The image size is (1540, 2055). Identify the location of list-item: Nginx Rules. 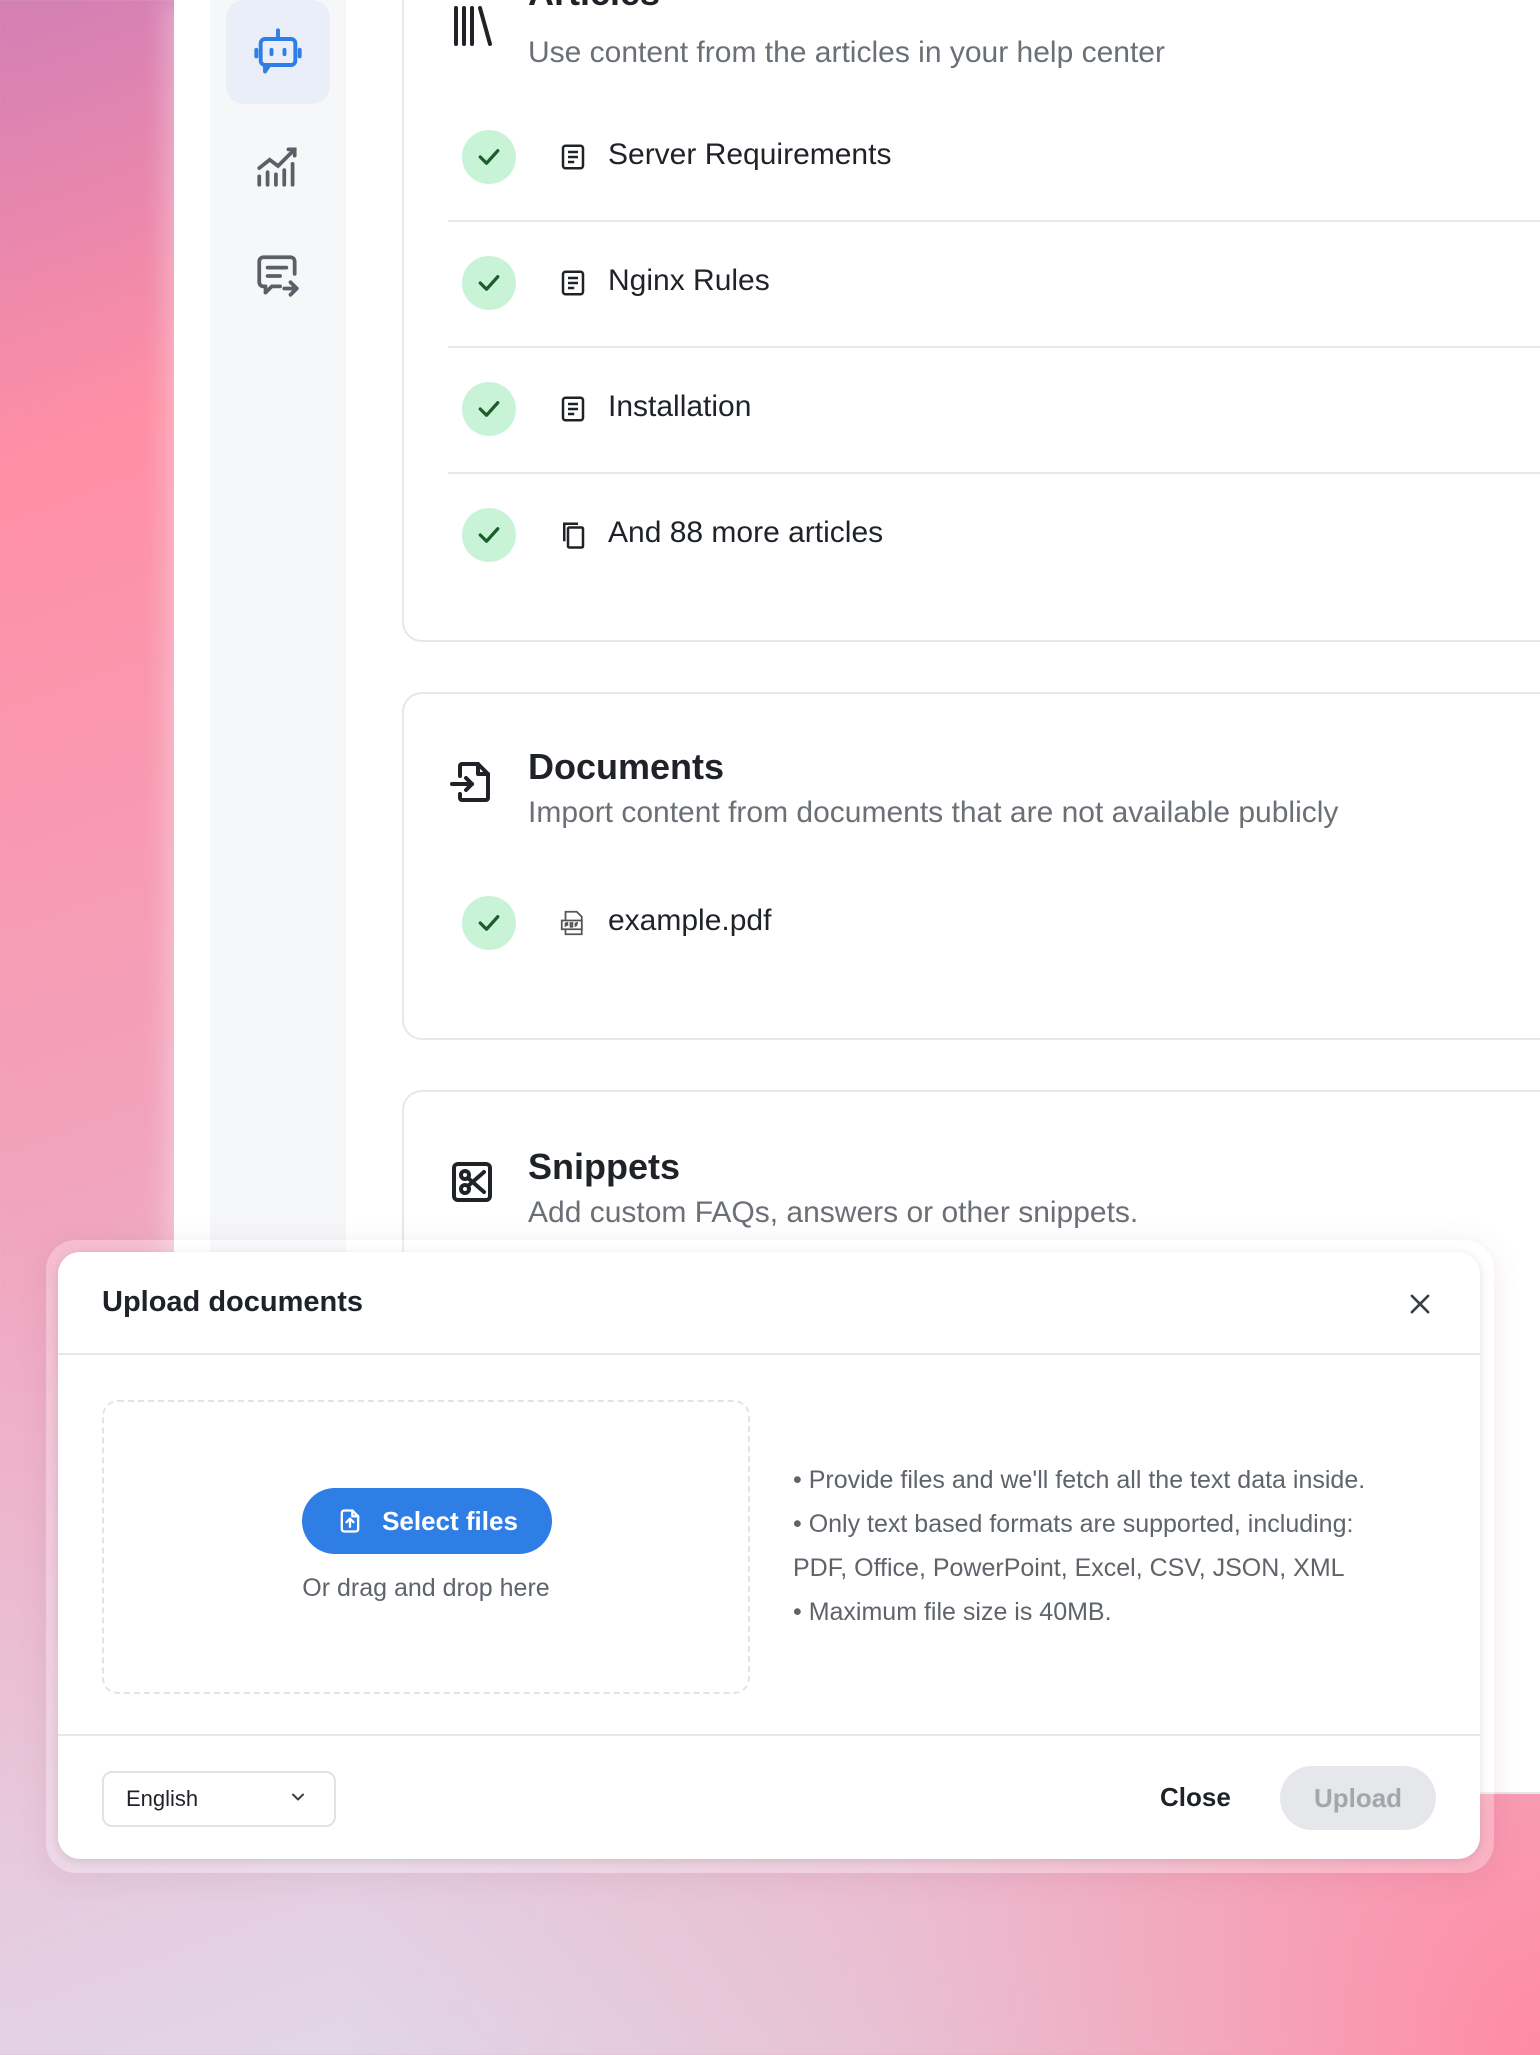
(994, 285).